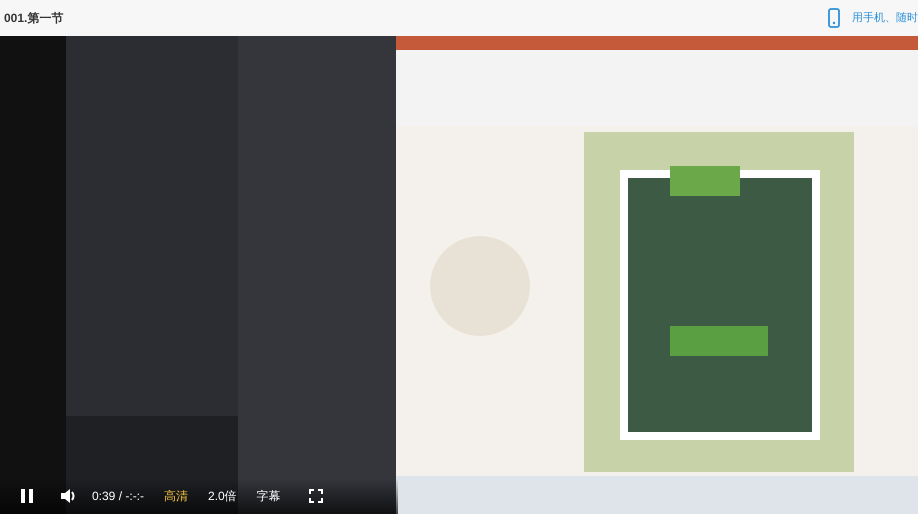  Describe the element at coordinates (118, 496) in the screenshot. I see `time-display: 0:39 / -:-:-` at that location.